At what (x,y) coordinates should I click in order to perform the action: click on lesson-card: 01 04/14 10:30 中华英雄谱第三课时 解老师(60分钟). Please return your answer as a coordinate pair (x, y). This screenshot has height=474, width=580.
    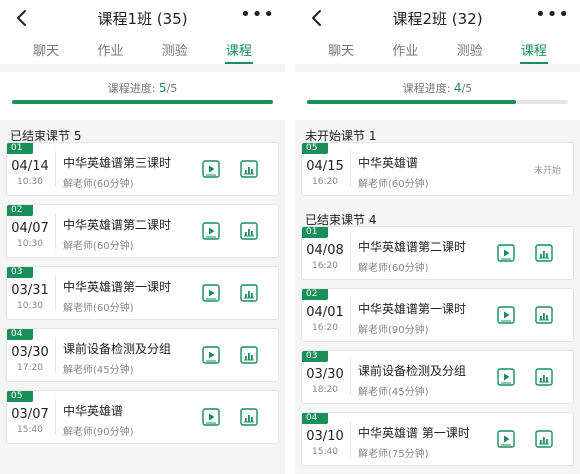
    Looking at the image, I should click on (142, 169).